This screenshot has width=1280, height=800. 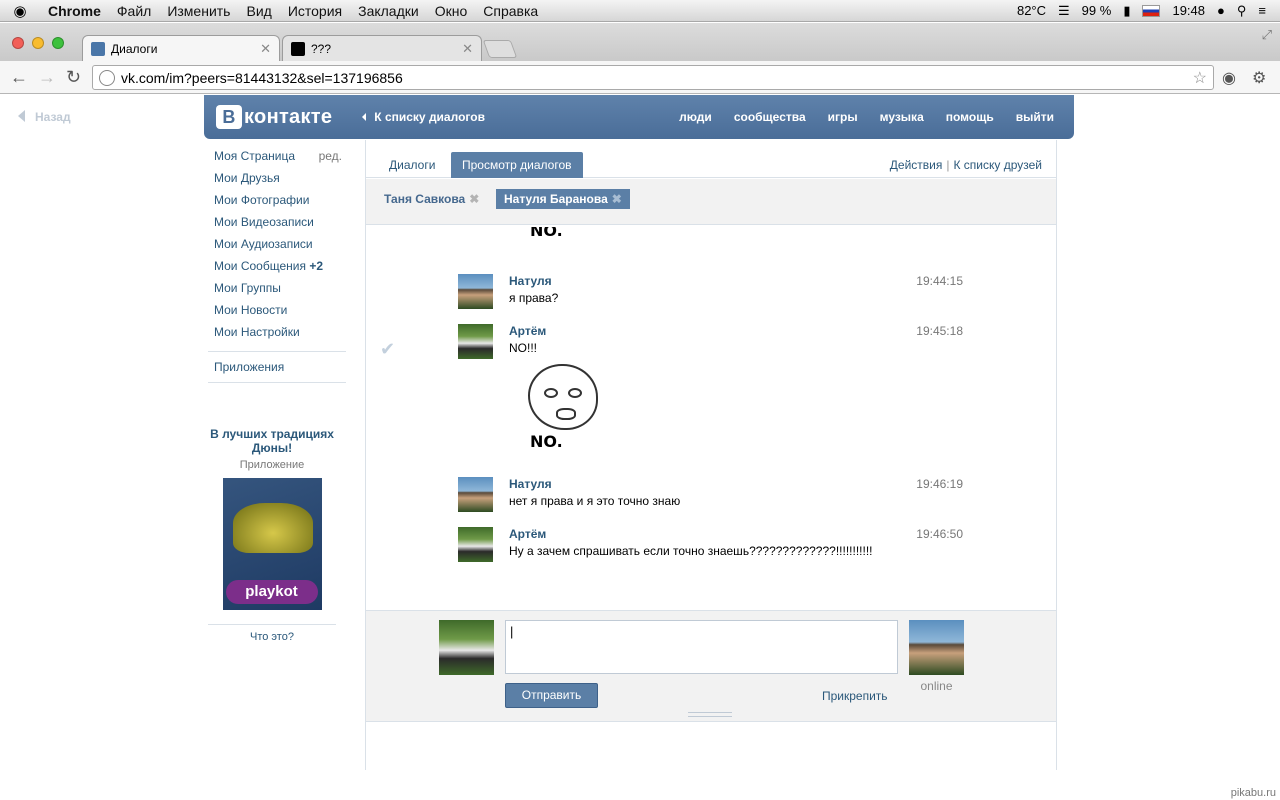 What do you see at coordinates (843, 117) in the screenshot?
I see `nav-games: игры` at bounding box center [843, 117].